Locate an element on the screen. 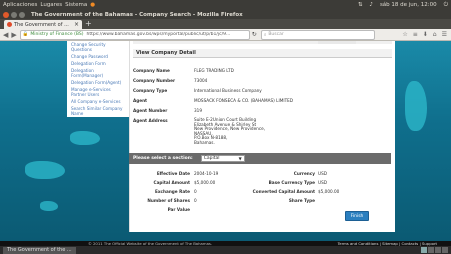 The image size is (451, 254). home-icon: ⌂ is located at coordinates (435, 34).